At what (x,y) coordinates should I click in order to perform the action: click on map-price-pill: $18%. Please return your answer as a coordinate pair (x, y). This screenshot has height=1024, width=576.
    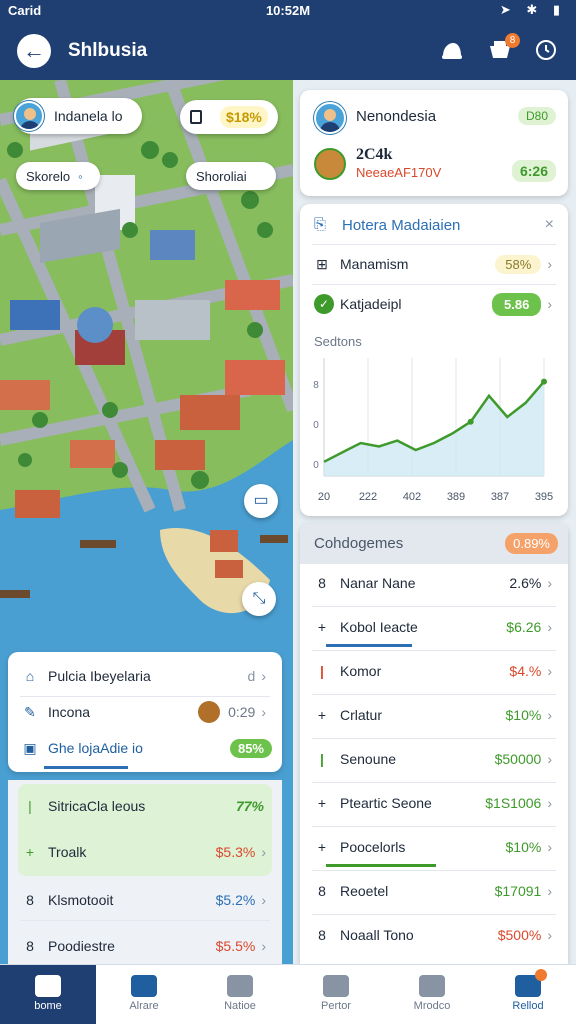
    Looking at the image, I should click on (229, 117).